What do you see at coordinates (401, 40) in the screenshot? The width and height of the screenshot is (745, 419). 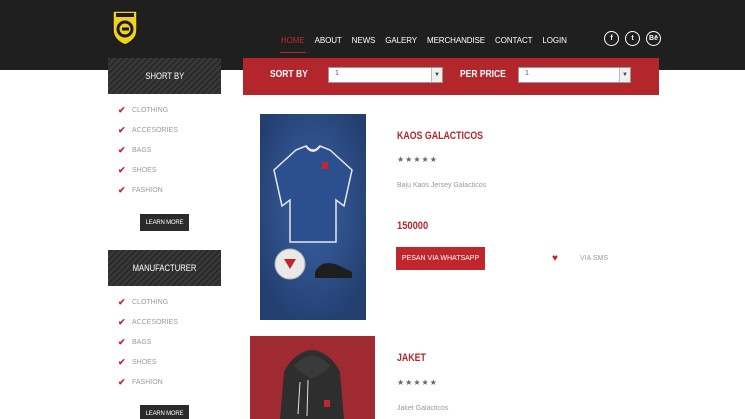 I see `nav-galery: GALERY` at bounding box center [401, 40].